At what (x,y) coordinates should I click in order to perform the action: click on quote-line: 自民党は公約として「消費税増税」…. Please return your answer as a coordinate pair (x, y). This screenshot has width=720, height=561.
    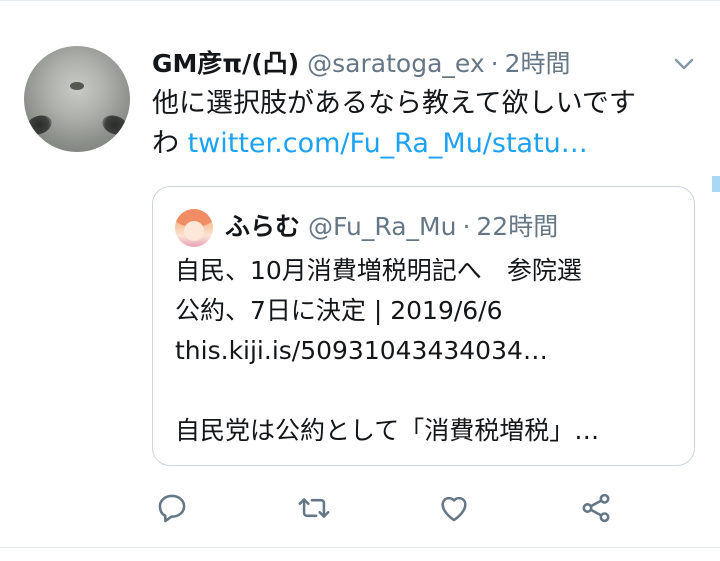
    Looking at the image, I should click on (387, 430).